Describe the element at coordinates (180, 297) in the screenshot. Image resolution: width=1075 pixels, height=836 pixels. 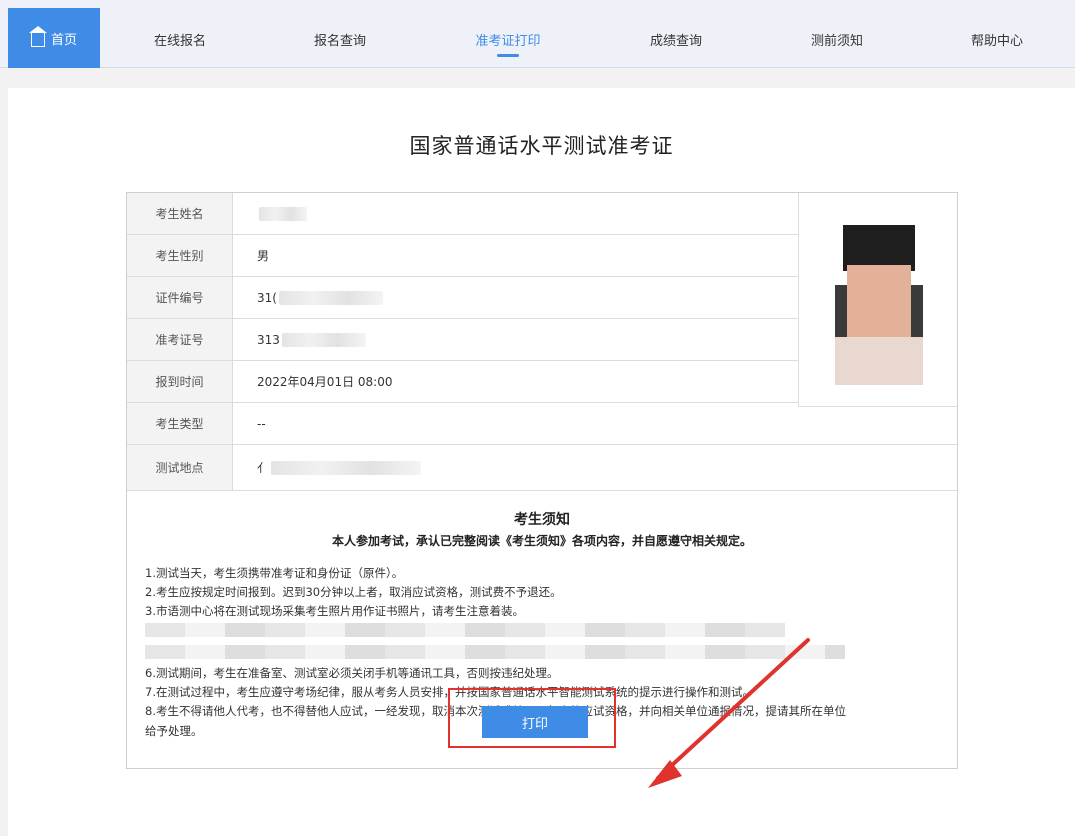
I see `field-label: 证件编号` at that location.